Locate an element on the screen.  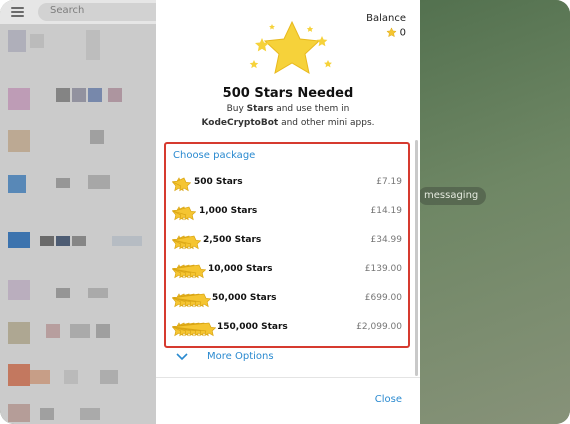
package-option: 1,000 Stars £14.19 is located at coordinates (287, 212).